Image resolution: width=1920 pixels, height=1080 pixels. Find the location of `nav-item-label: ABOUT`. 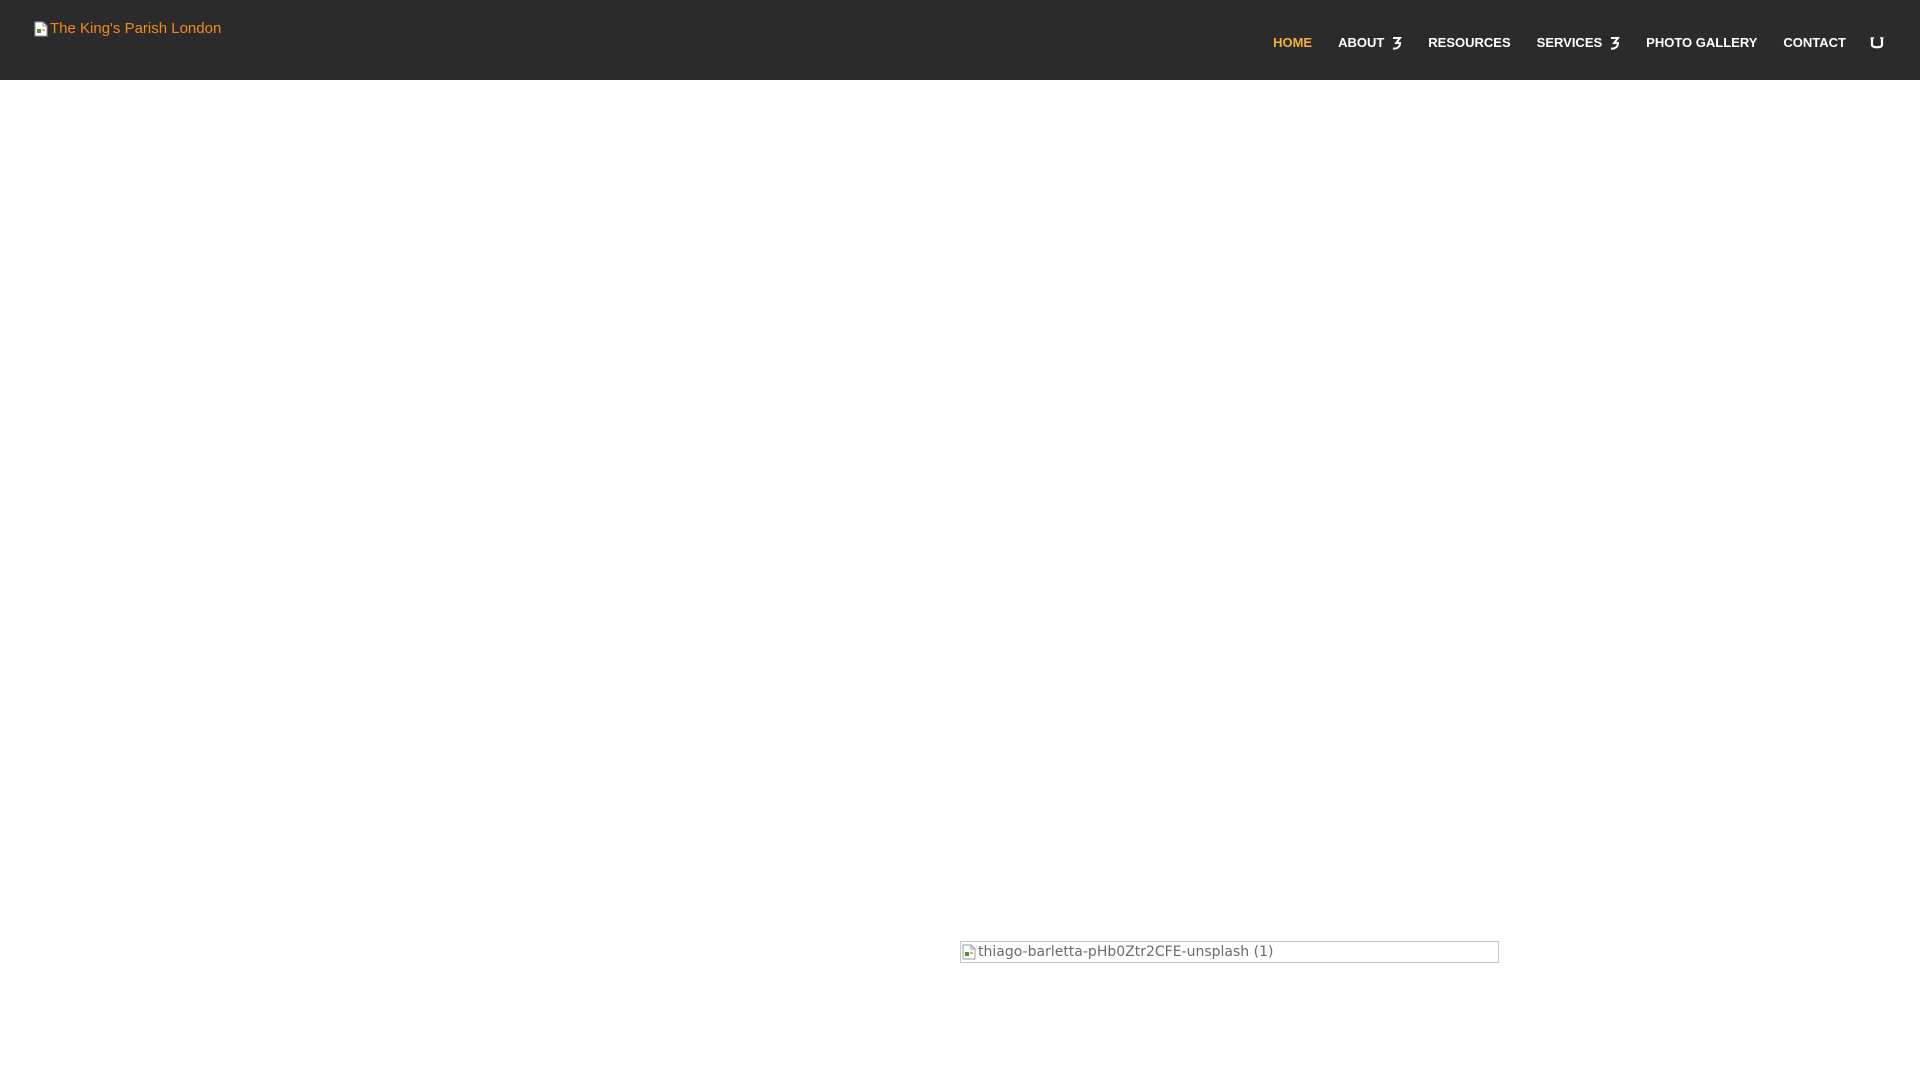

nav-item-label: ABOUT is located at coordinates (1361, 42).